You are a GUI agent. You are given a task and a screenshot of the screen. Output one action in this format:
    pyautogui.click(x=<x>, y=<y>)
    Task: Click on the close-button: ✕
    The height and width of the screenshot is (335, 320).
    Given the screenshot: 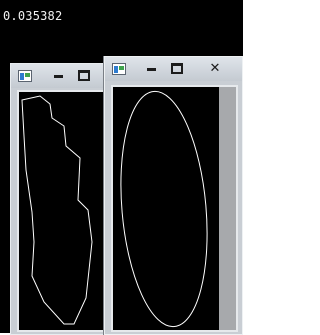 What is the action you would take?
    pyautogui.click(x=215, y=68)
    